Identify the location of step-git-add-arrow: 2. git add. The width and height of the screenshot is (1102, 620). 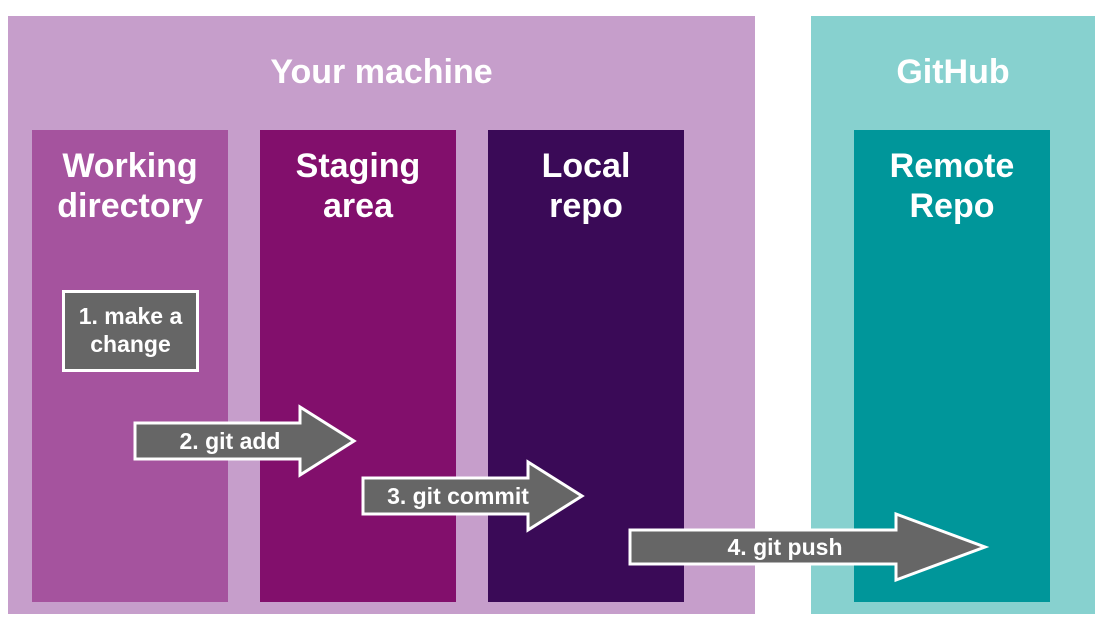
(245, 441).